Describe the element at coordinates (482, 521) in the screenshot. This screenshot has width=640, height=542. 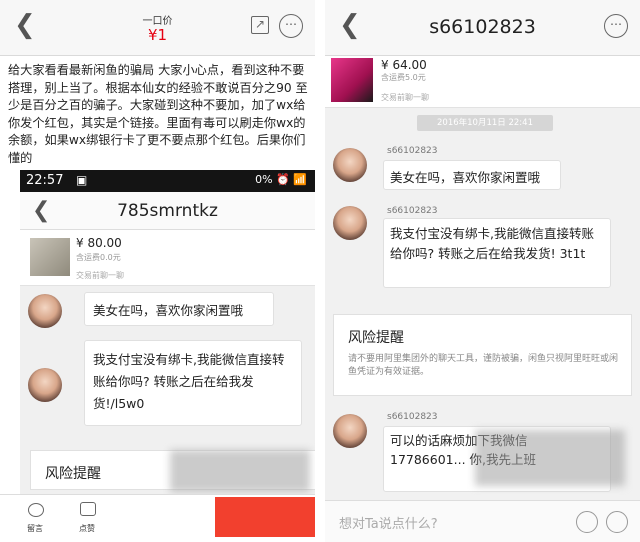
I see `message-input-bar: 想对Ta说点什么?` at that location.